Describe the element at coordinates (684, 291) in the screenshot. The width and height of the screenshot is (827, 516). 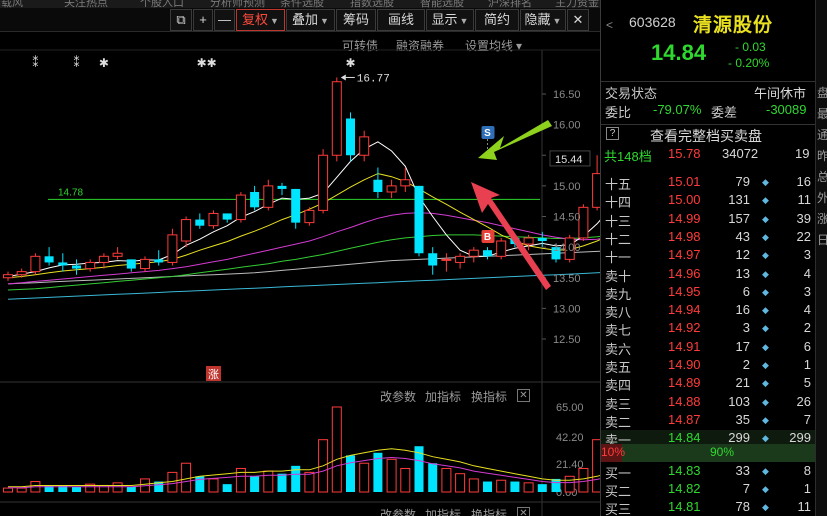
I see `ask-price: 14.95` at that location.